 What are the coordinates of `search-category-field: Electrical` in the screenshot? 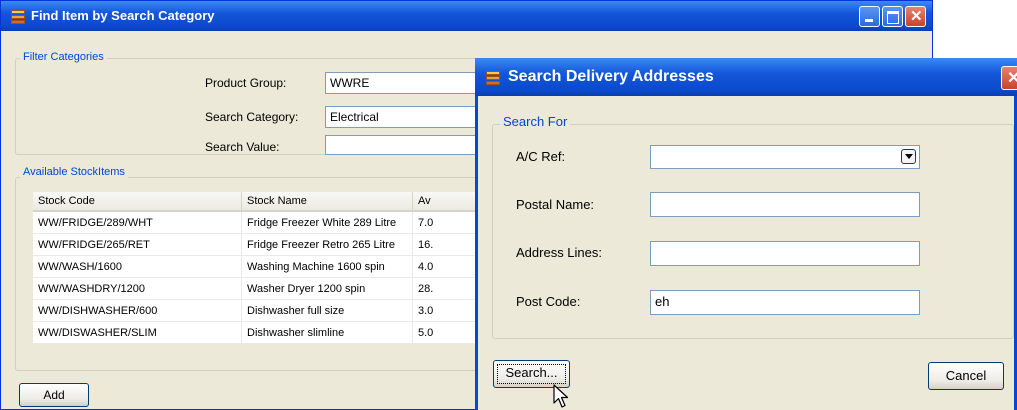 It's located at (405, 117).